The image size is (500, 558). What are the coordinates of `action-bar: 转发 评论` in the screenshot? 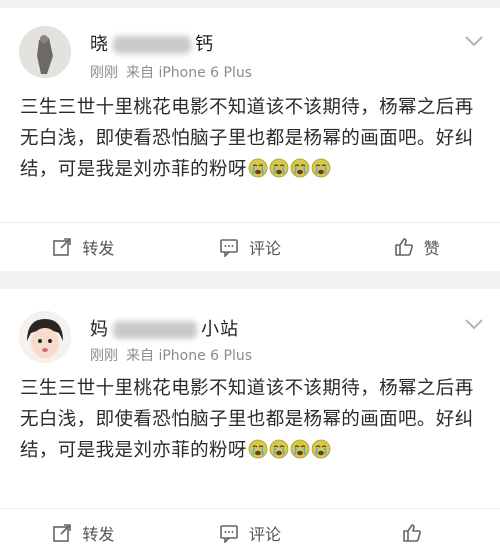 It's located at (250, 533).